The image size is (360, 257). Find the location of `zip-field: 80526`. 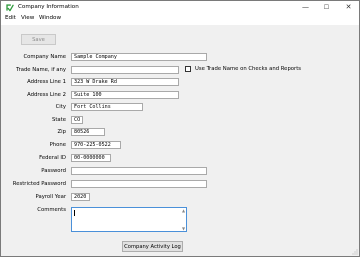

zip-field: 80526 is located at coordinates (88, 132).